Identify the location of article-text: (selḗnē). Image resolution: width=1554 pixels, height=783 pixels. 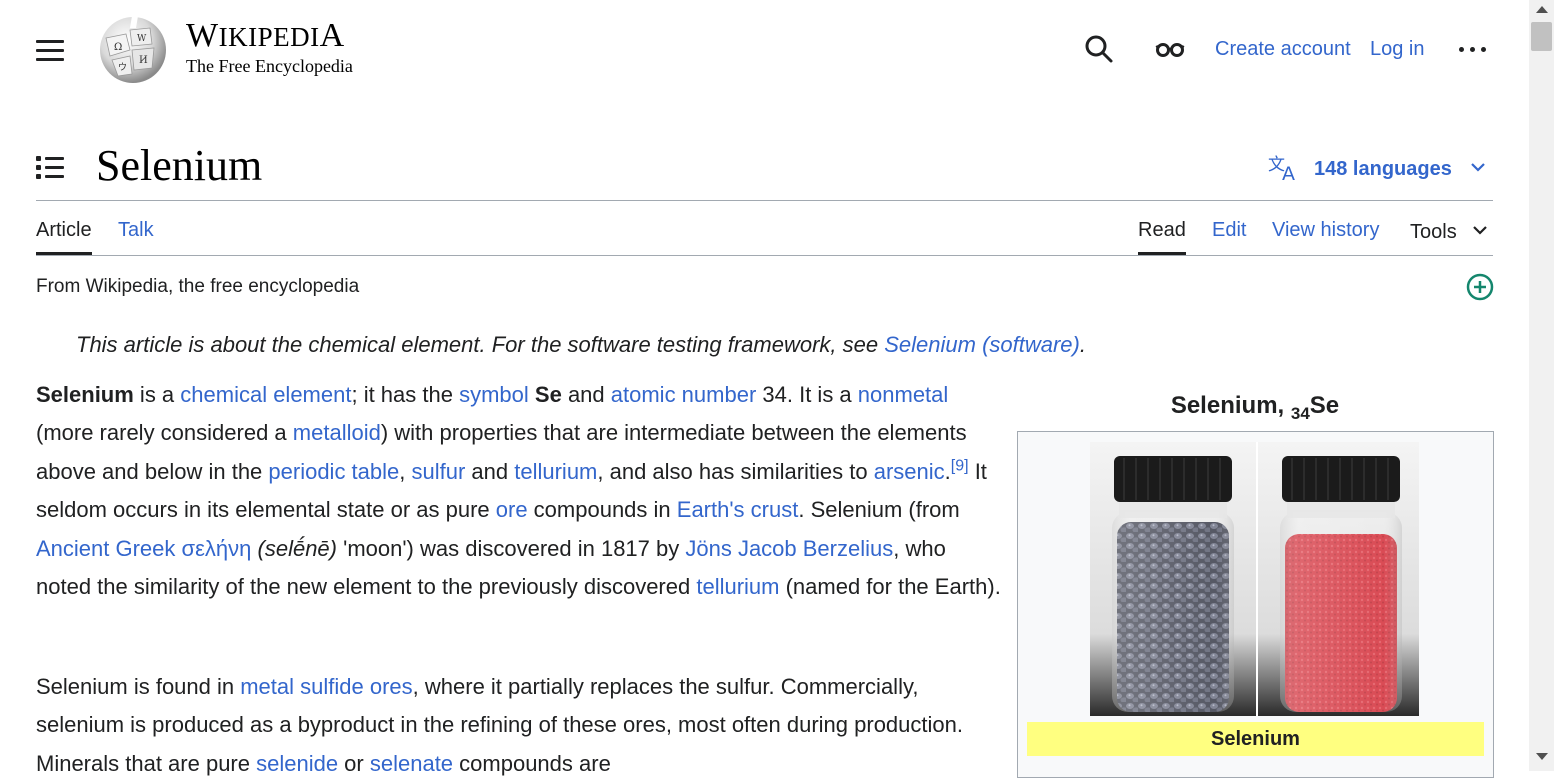
(297, 548).